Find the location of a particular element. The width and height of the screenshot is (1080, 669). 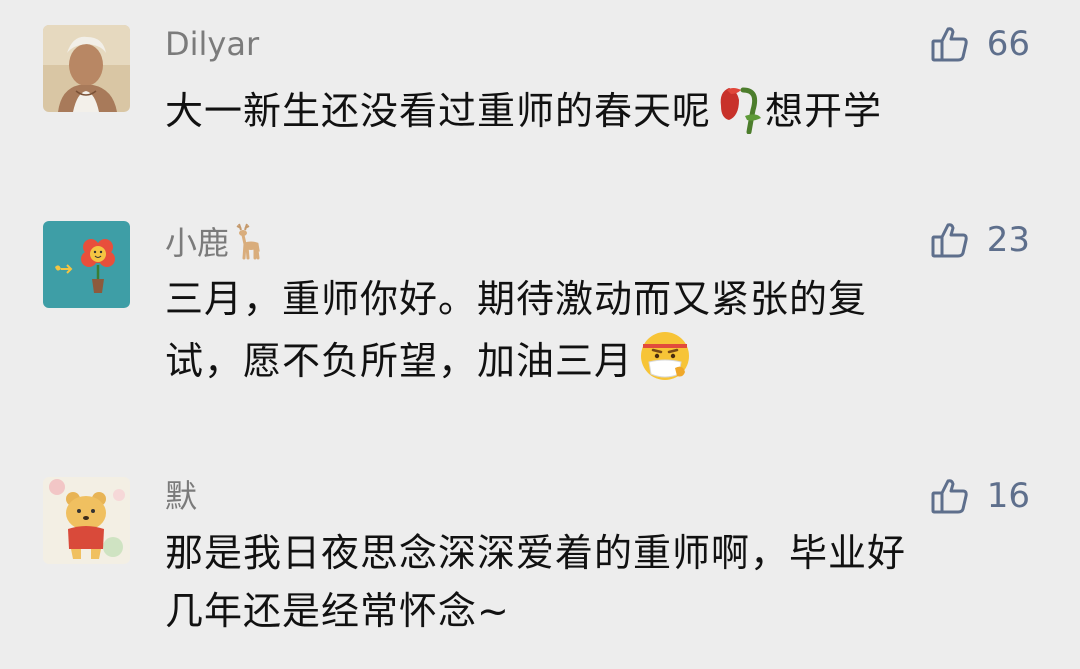

like-button: 23 is located at coordinates (979, 240).